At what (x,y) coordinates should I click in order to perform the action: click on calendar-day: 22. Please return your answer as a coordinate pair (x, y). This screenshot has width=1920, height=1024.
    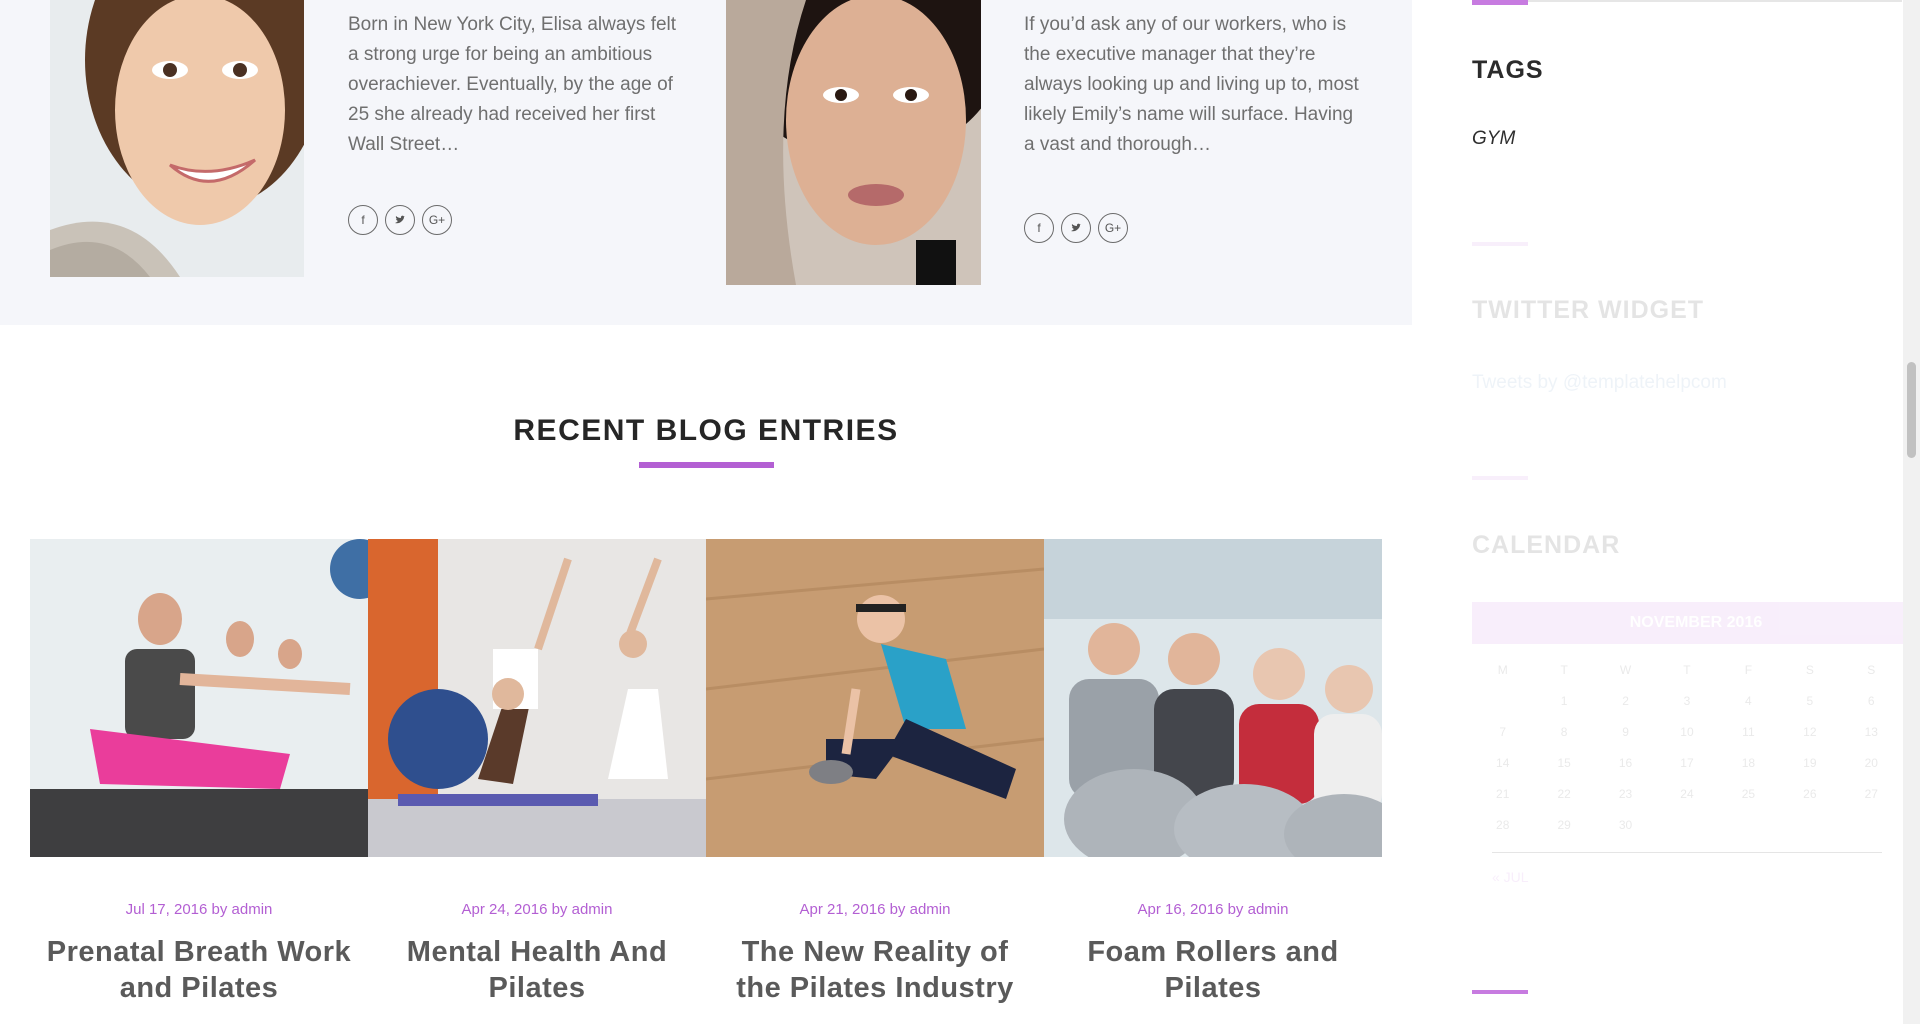
    Looking at the image, I should click on (1564, 793).